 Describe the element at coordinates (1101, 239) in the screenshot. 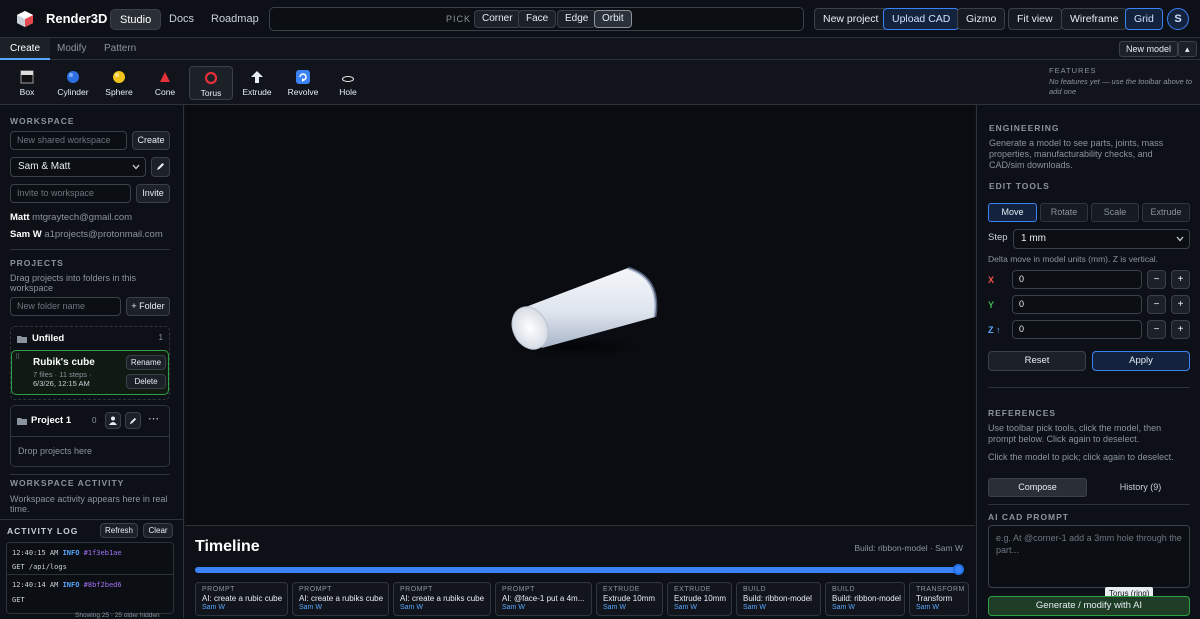

I see `step-select: 1 mm` at that location.